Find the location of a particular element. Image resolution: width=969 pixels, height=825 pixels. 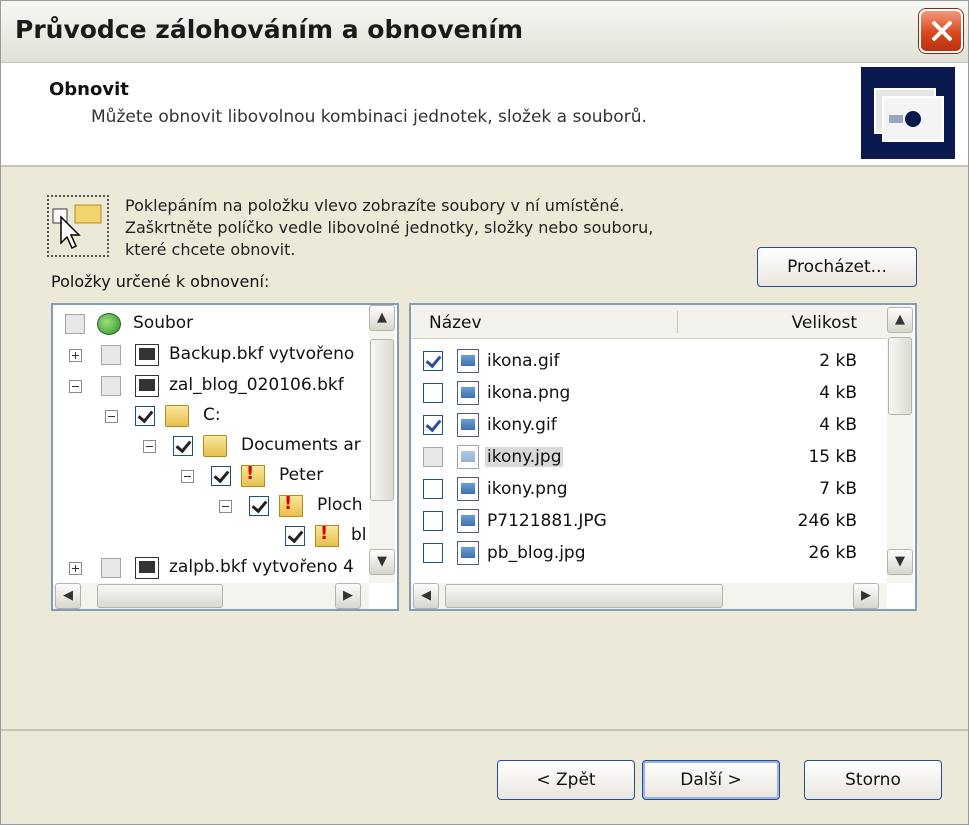

file-name: ikona.png is located at coordinates (529, 393).